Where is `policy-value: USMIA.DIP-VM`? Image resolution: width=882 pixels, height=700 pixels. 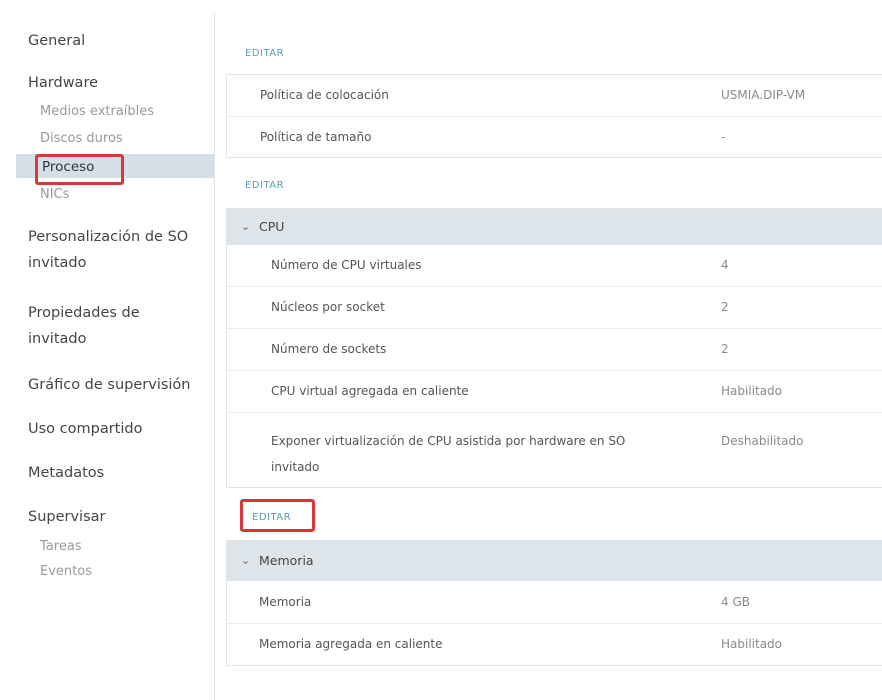
policy-value: USMIA.DIP-VM is located at coordinates (763, 95).